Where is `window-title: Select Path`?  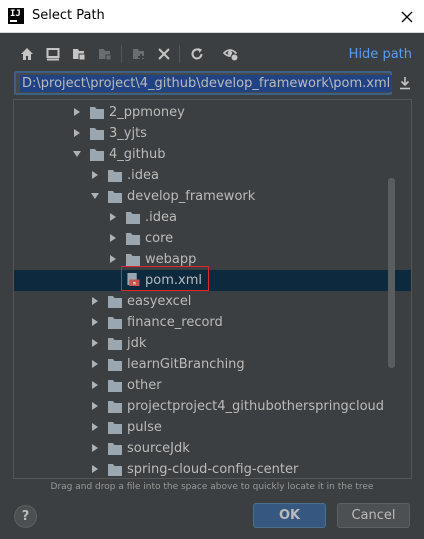 window-title: Select Path is located at coordinates (68, 15).